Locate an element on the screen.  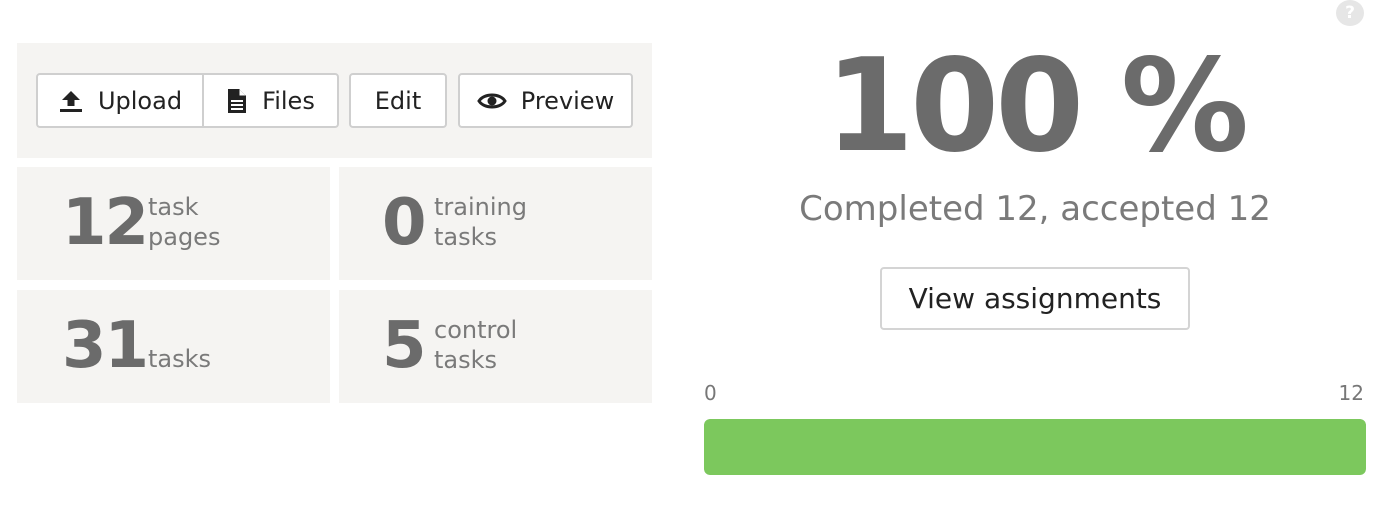
stat-label-line1: control is located at coordinates (476, 330).